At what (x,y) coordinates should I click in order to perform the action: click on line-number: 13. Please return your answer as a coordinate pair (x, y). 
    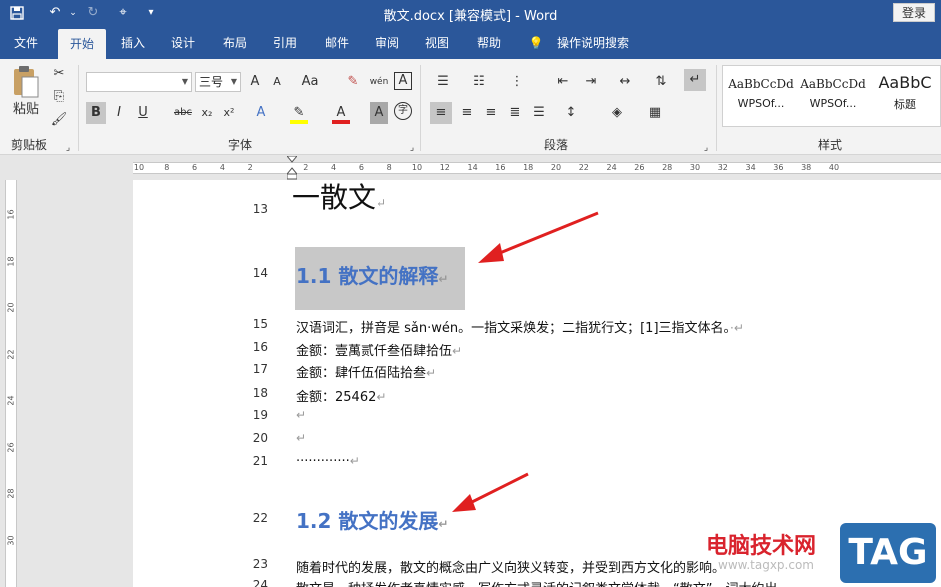
    Looking at the image, I should click on (260, 209).